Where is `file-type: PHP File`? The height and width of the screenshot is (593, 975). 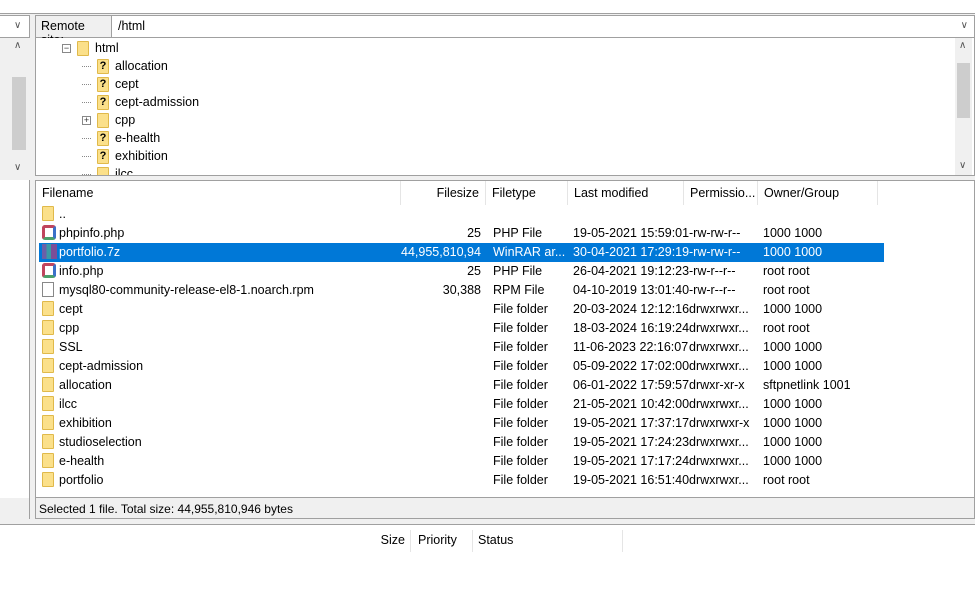
file-type: PHP File is located at coordinates (518, 271).